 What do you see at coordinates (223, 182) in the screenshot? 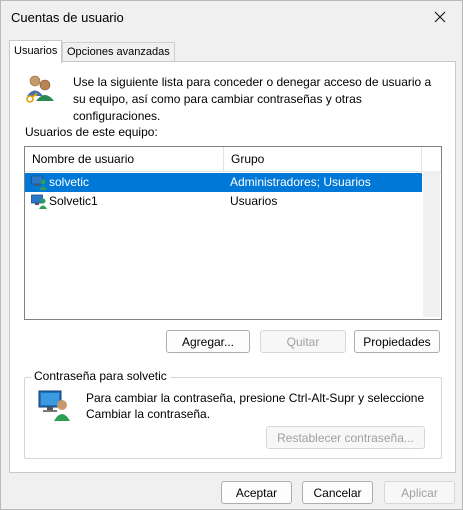
I see `list-item: solvetic Administradores; Usuarios` at bounding box center [223, 182].